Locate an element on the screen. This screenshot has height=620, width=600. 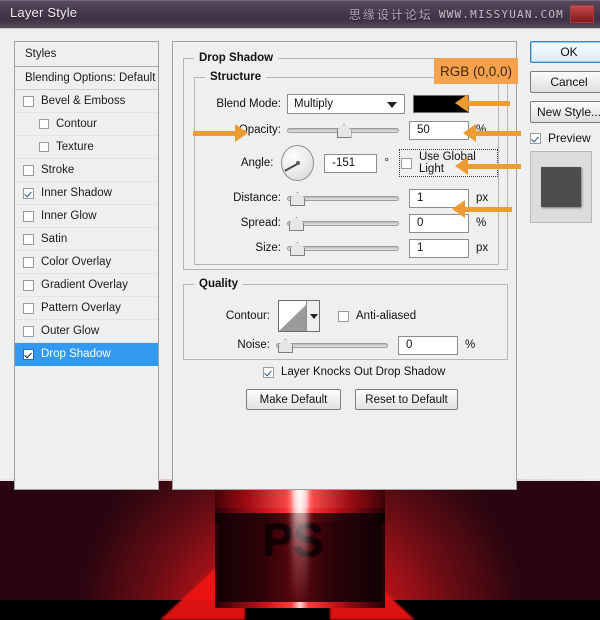
style-row-inner-shadow: Inner Shadow is located at coordinates (86, 193).